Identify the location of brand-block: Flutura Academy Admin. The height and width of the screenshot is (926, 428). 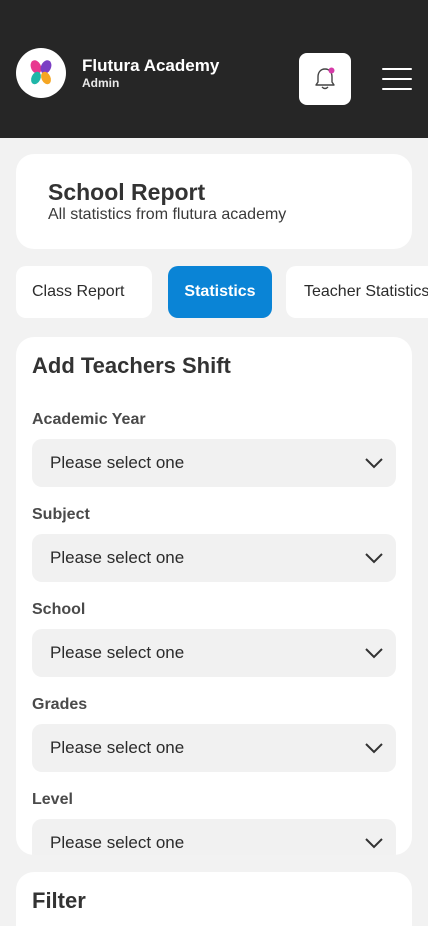
(150, 73).